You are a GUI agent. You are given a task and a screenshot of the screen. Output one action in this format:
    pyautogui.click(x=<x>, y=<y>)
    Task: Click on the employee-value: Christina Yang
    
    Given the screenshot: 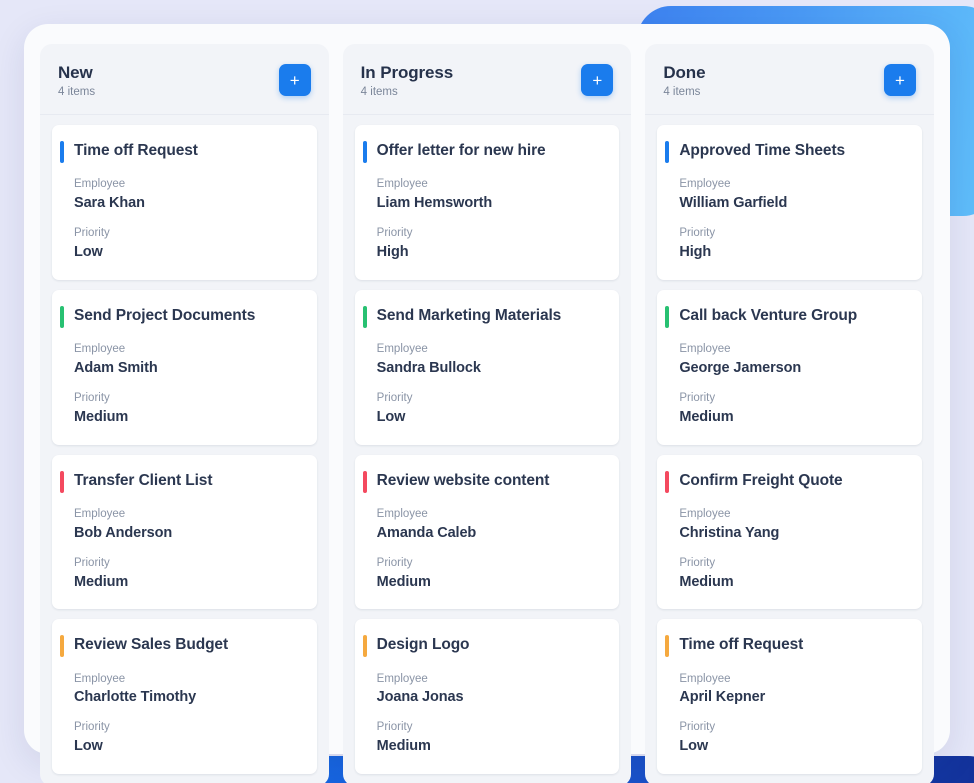 What is the action you would take?
    pyautogui.click(x=729, y=532)
    